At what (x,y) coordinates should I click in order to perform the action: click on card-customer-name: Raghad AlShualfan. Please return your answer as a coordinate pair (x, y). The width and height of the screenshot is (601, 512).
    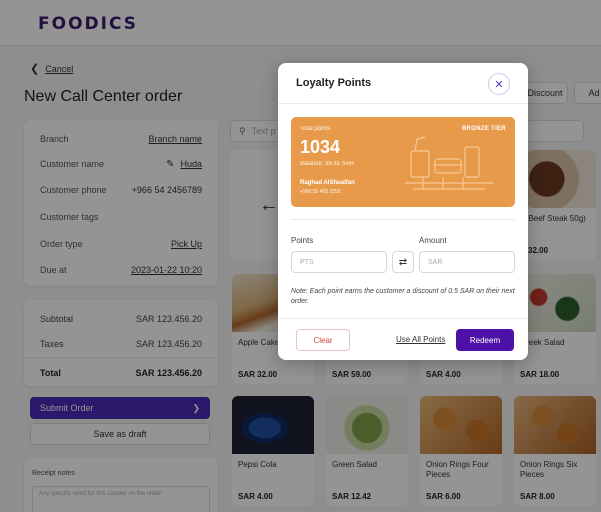
    Looking at the image, I should click on (327, 183).